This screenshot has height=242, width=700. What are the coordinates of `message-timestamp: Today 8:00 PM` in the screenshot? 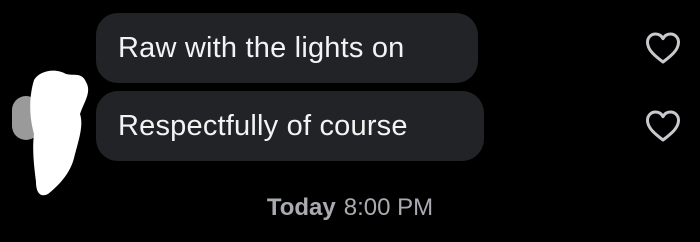 It's located at (350, 208).